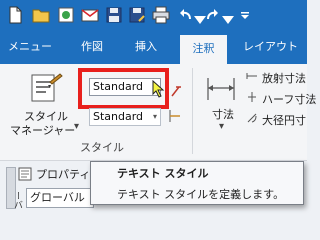  I want to click on style-manager-icon, so click(46, 89).